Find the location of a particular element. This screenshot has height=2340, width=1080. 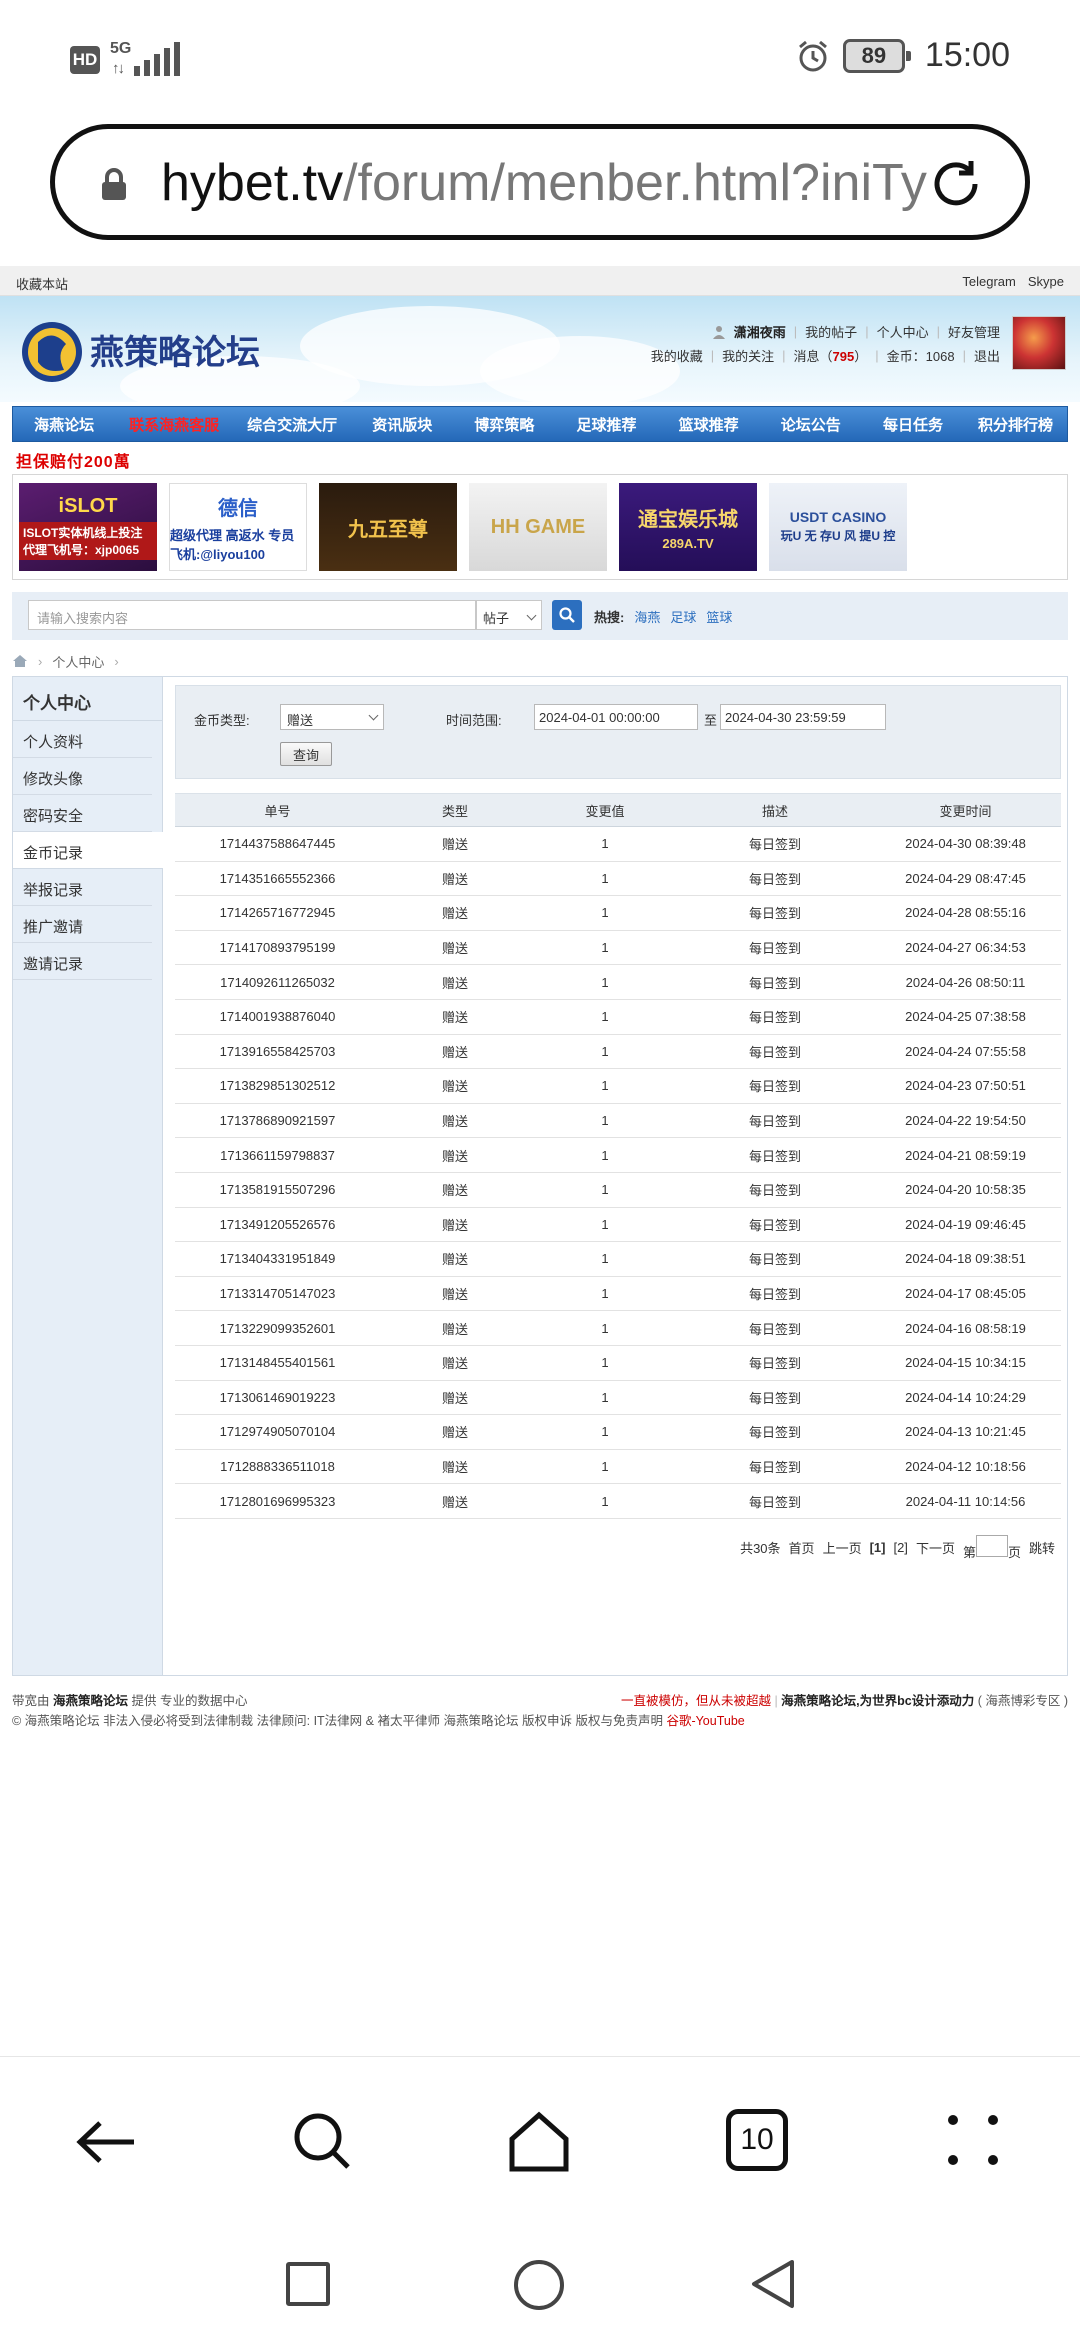

ad-banner-tongbao: 通宝娱乐城 289A.TV is located at coordinates (688, 527).